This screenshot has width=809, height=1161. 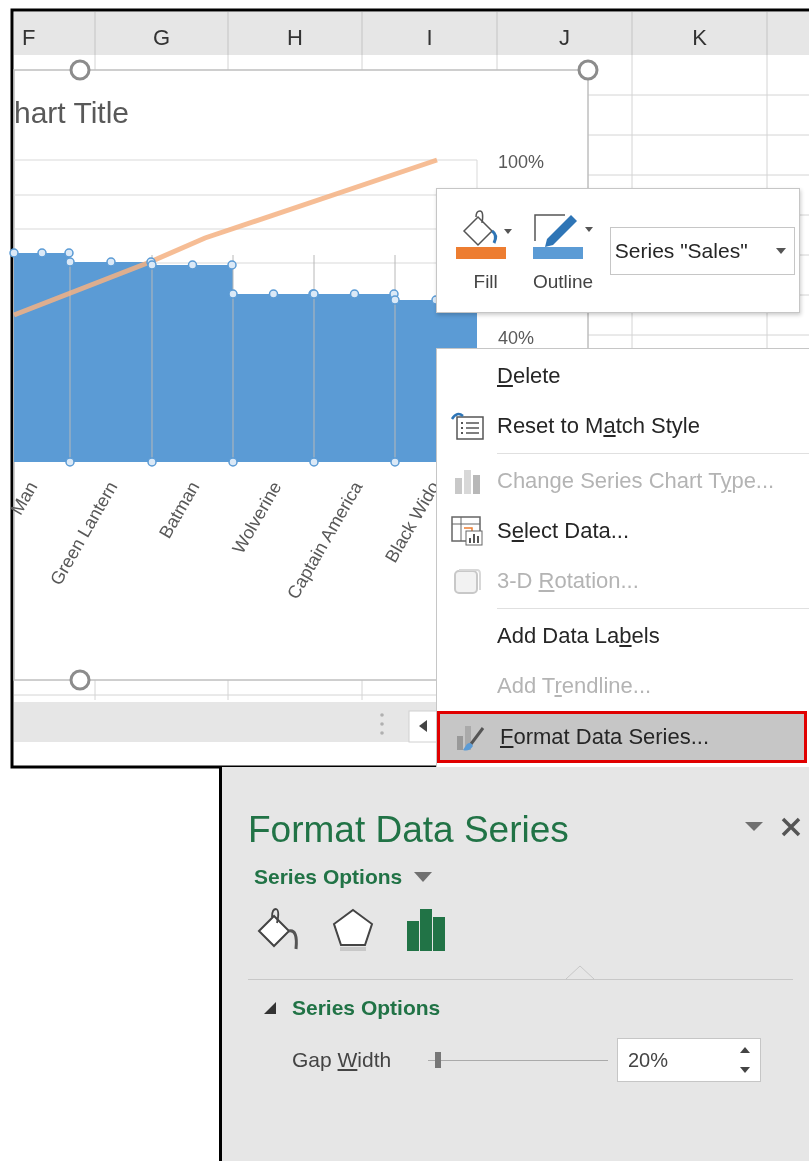 What do you see at coordinates (699, 37) in the screenshot?
I see `column-header: K` at bounding box center [699, 37].